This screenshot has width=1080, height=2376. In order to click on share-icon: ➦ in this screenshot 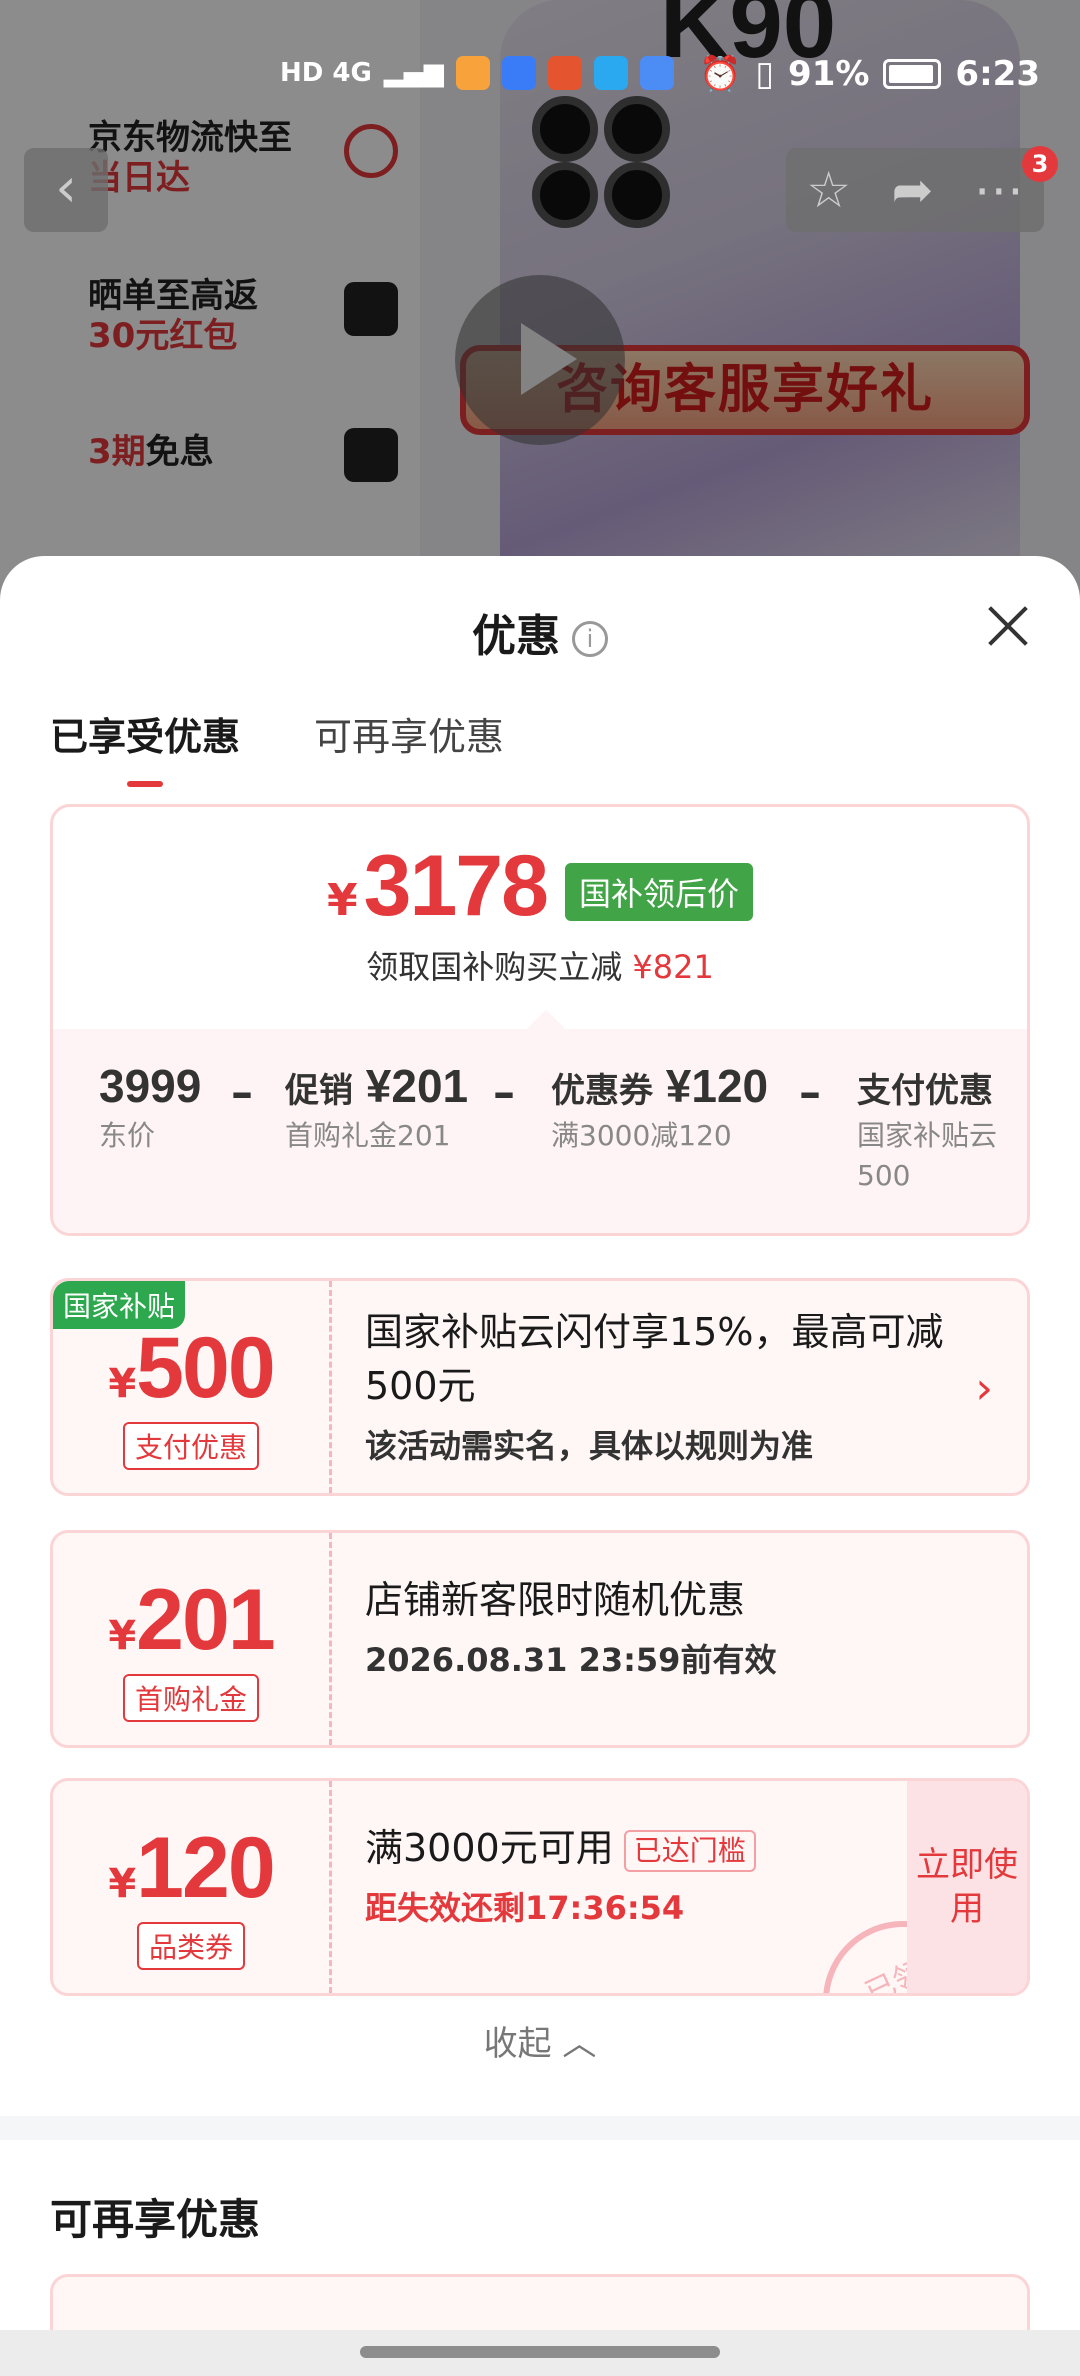, I will do `click(912, 190)`.